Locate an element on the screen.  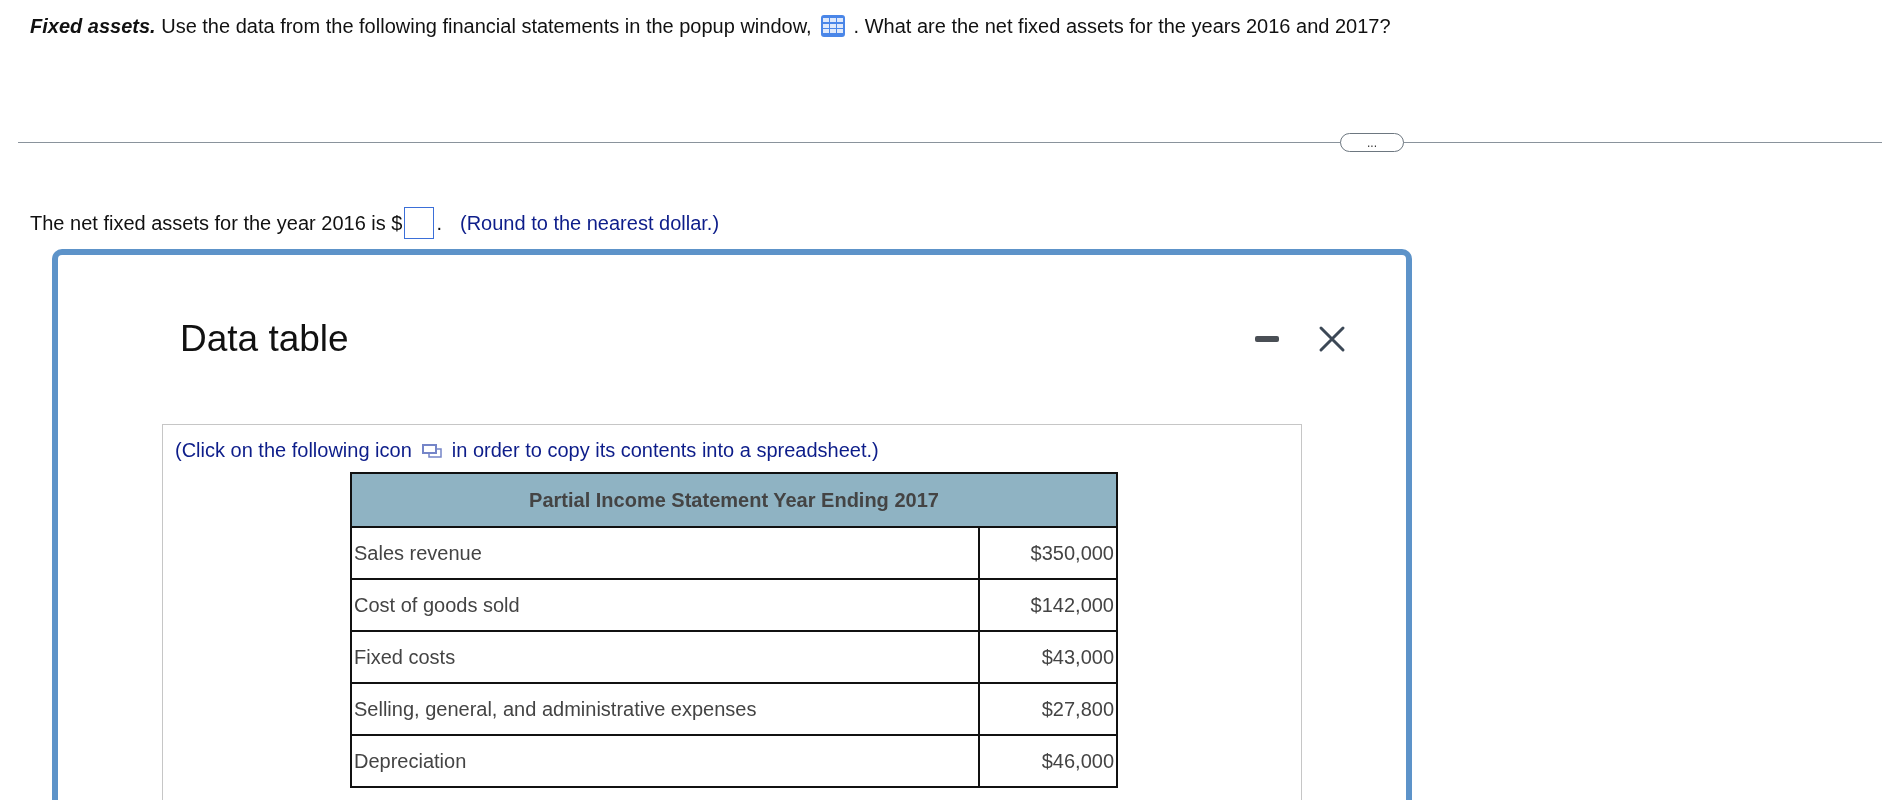
table-cell: $27,800 is located at coordinates (1048, 709).